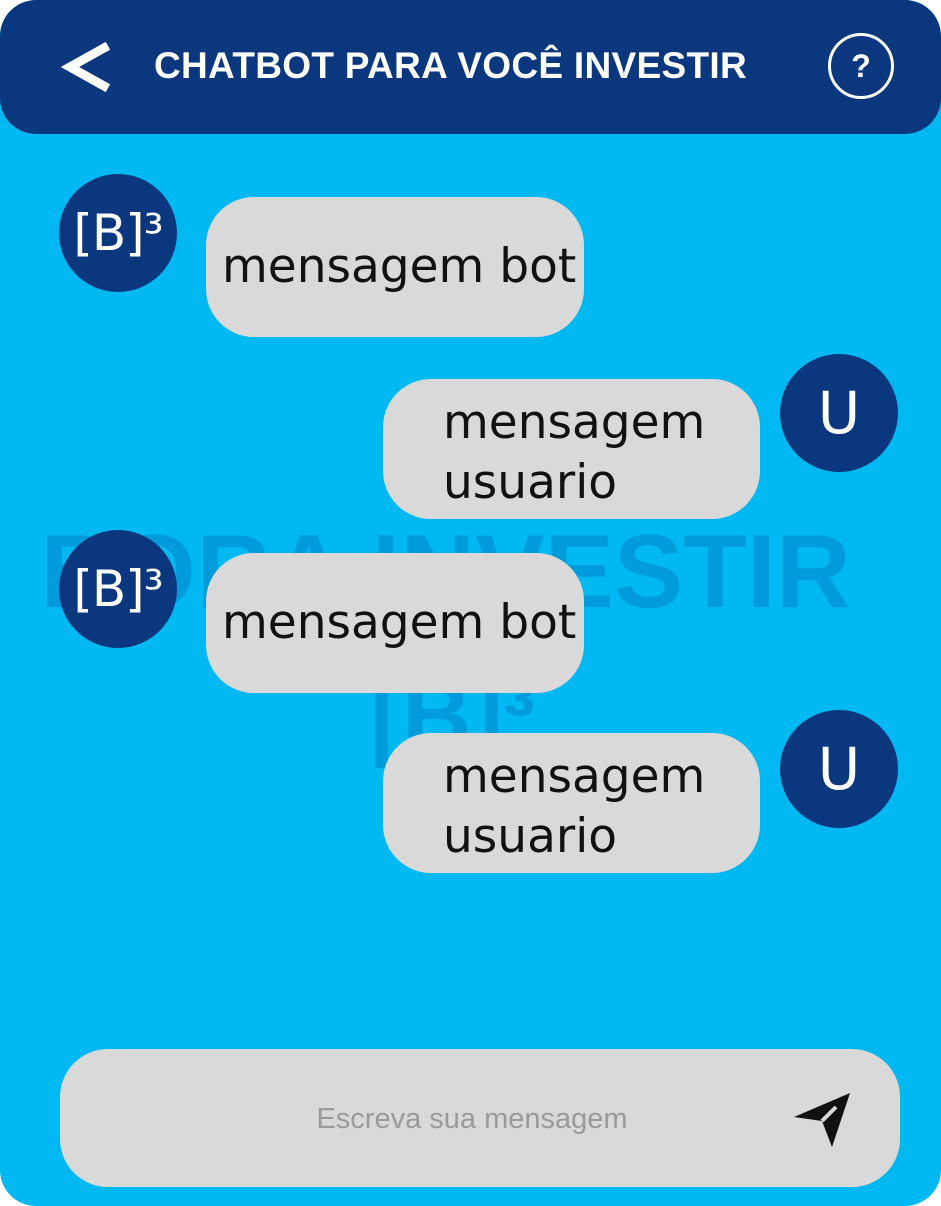  Describe the element at coordinates (472, 1119) in the screenshot. I see `message-input` at that location.